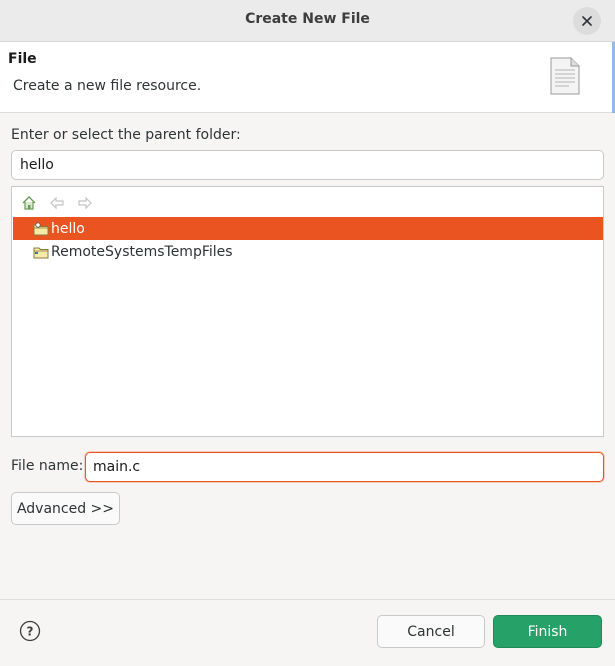  Describe the element at coordinates (126, 135) in the screenshot. I see `parent-folder-label: Enter or select the parent folder:` at that location.